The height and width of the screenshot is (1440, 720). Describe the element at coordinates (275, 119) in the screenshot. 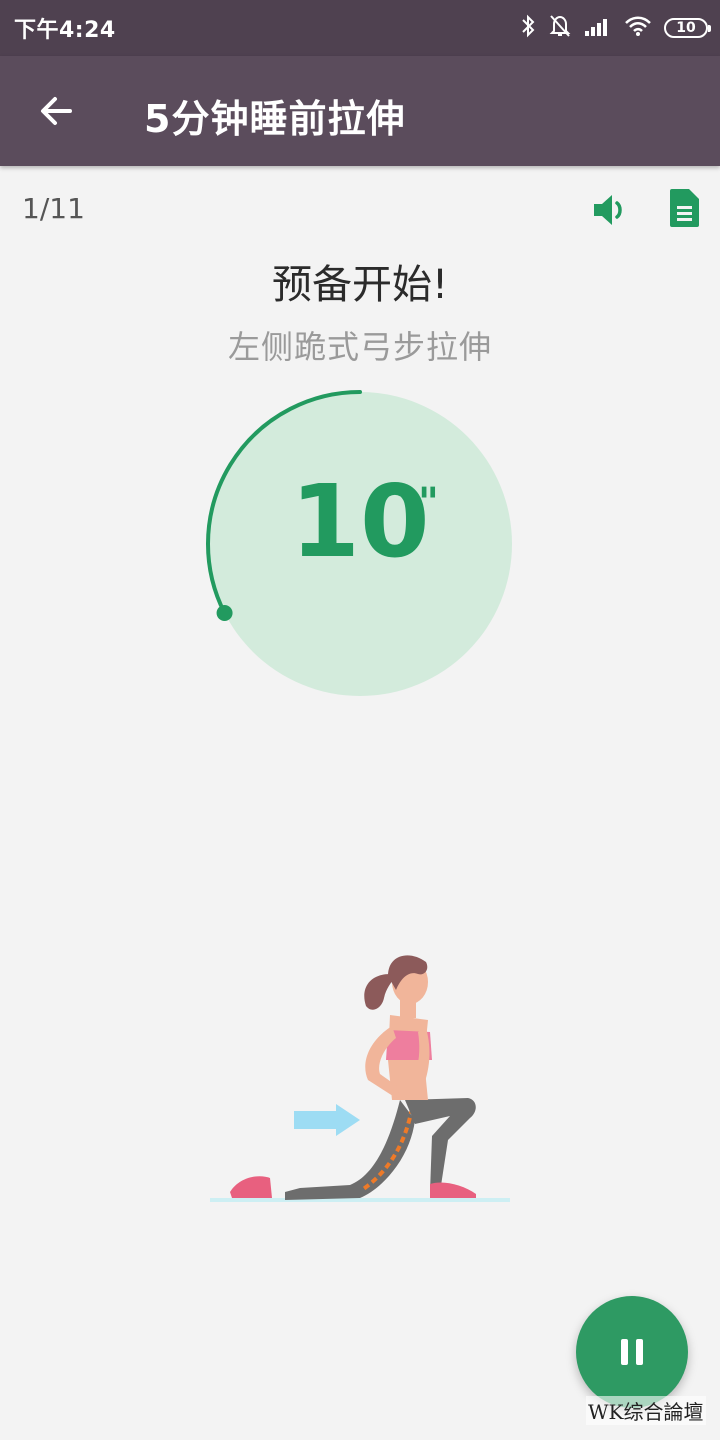

I see `page-title: 5分钟睡前拉伸` at that location.